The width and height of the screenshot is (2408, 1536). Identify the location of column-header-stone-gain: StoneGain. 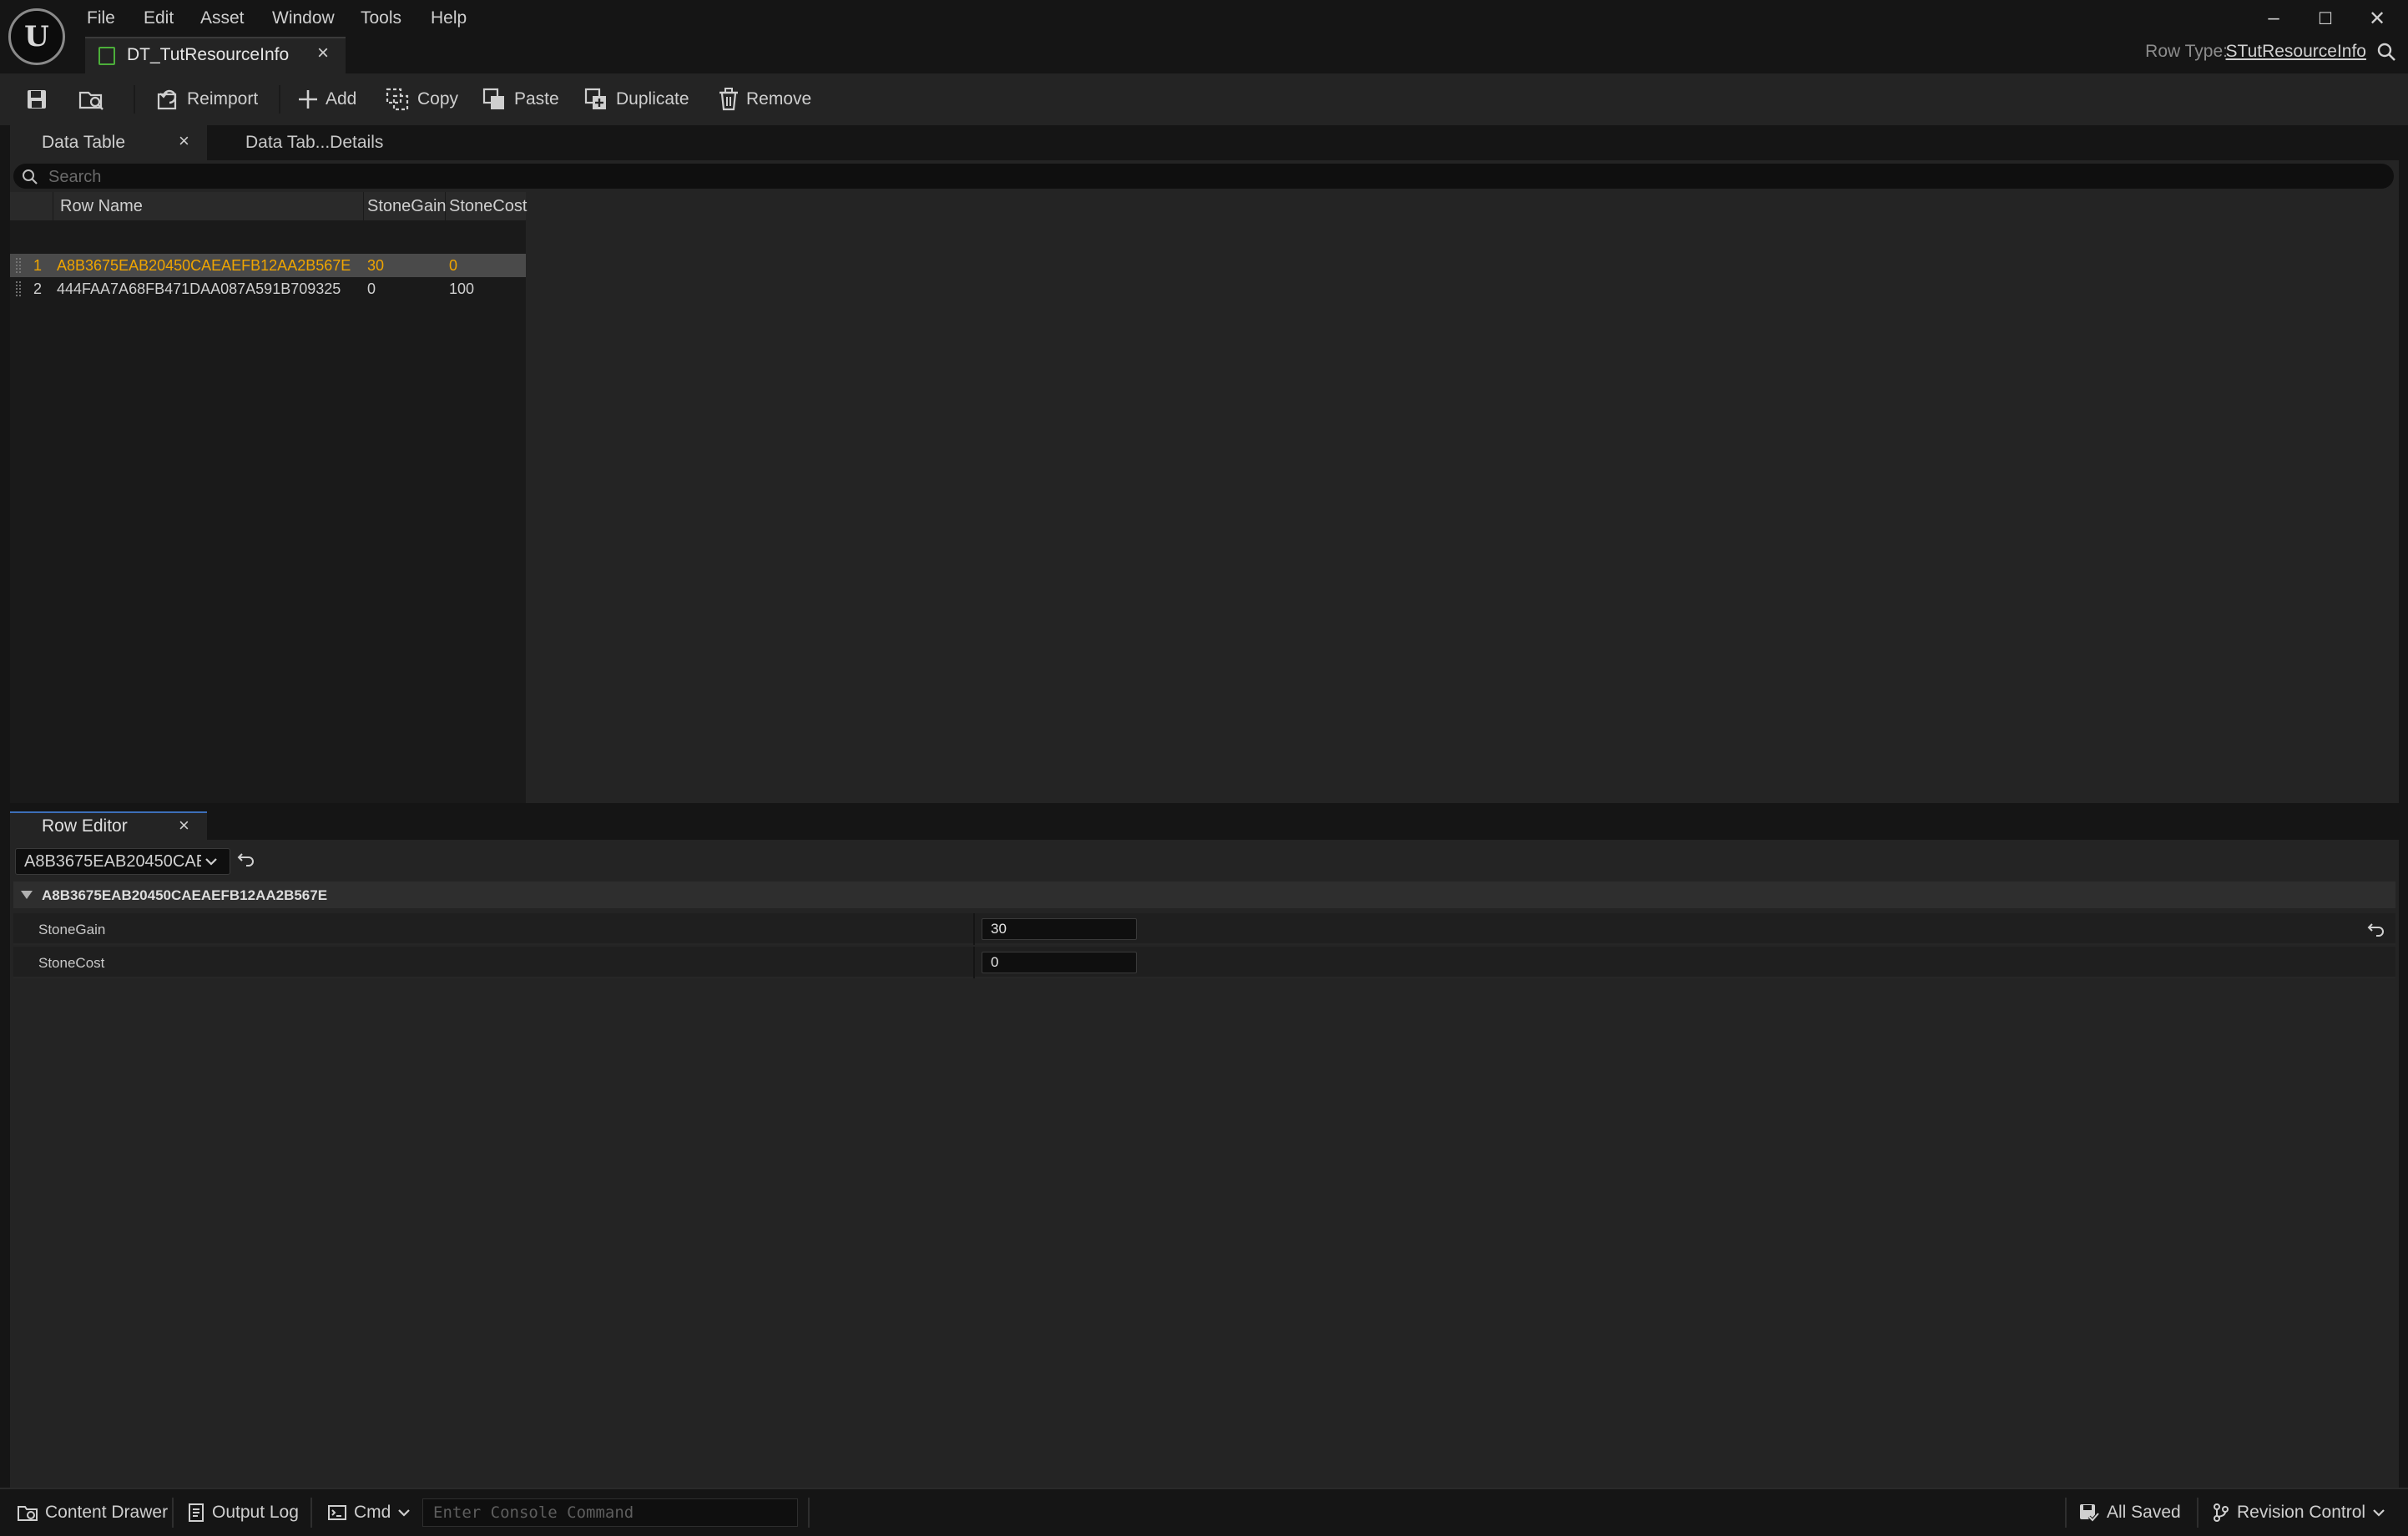
(405, 206).